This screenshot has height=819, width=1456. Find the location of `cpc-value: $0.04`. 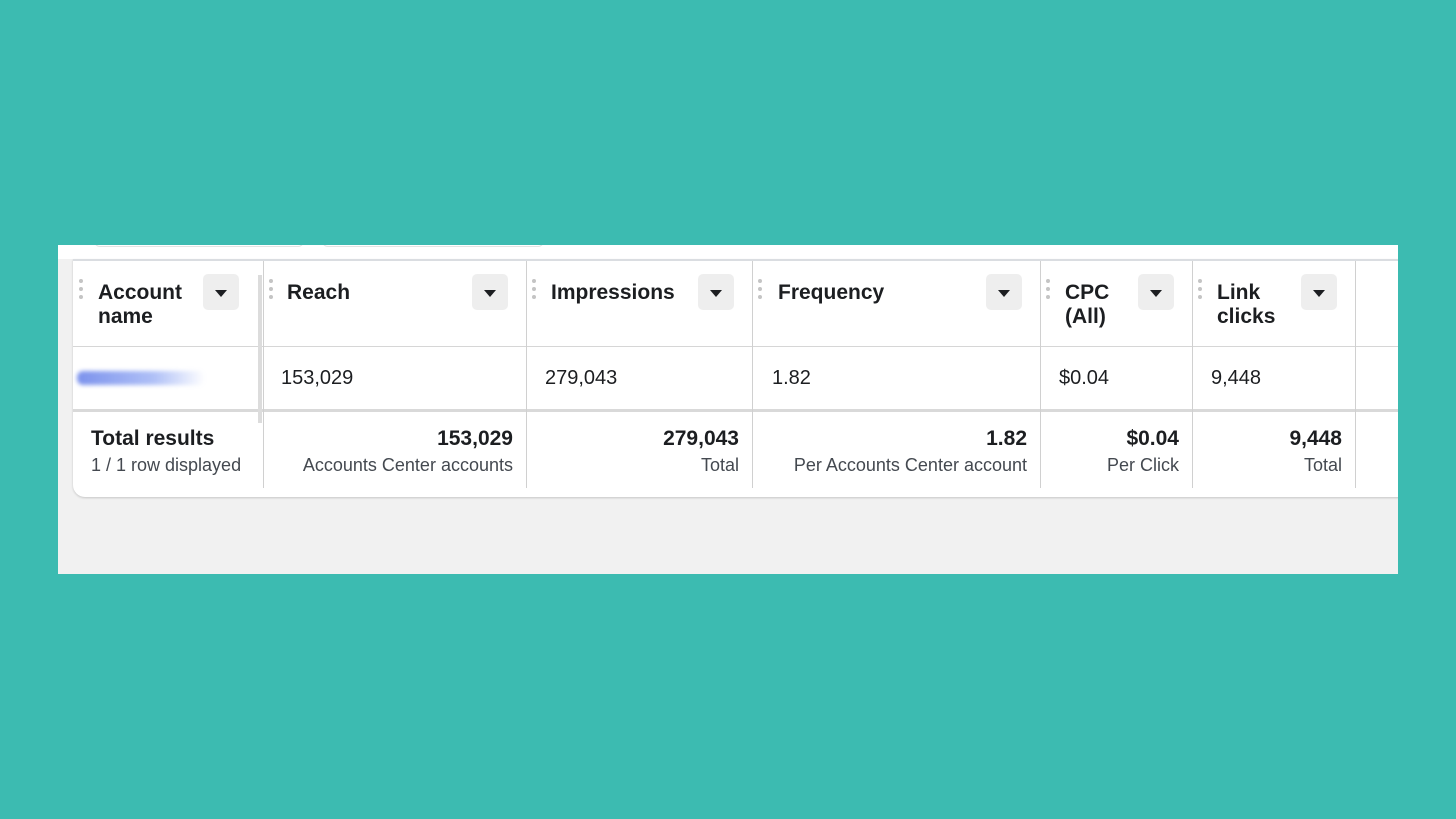

cpc-value: $0.04 is located at coordinates (1084, 378).